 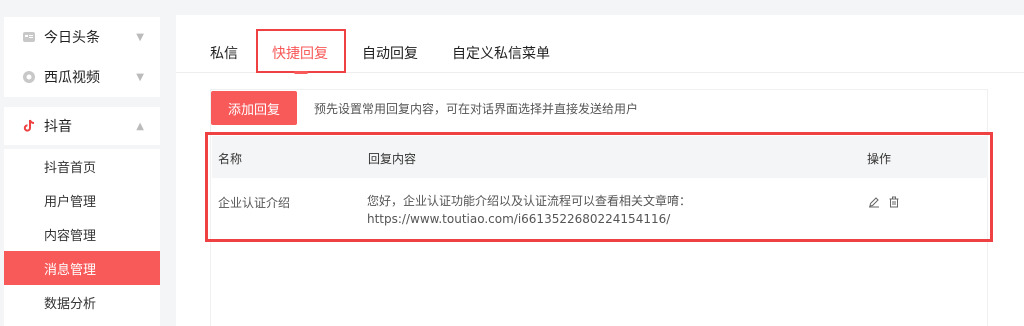 I want to click on tab-custom-menu: 自定义私信菜单, so click(x=501, y=53).